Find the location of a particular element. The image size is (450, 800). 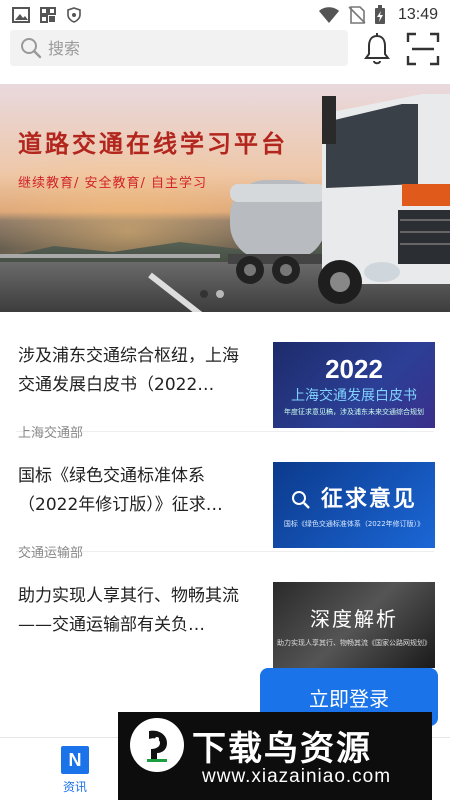

grid-app-icon is located at coordinates (48, 15).